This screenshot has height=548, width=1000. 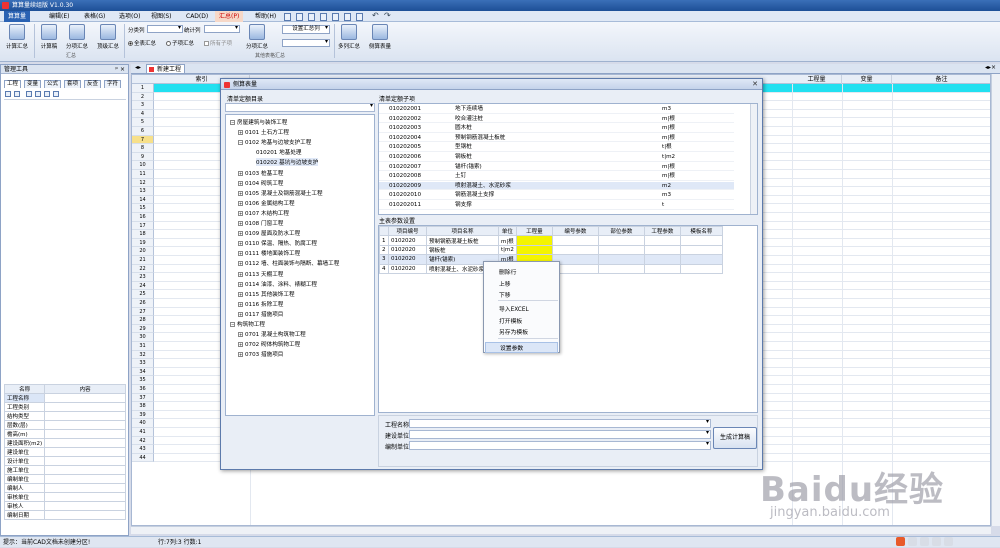 What do you see at coordinates (263, 213) in the screenshot?
I see `tree-node: +0107 木结构工程` at bounding box center [263, 213].